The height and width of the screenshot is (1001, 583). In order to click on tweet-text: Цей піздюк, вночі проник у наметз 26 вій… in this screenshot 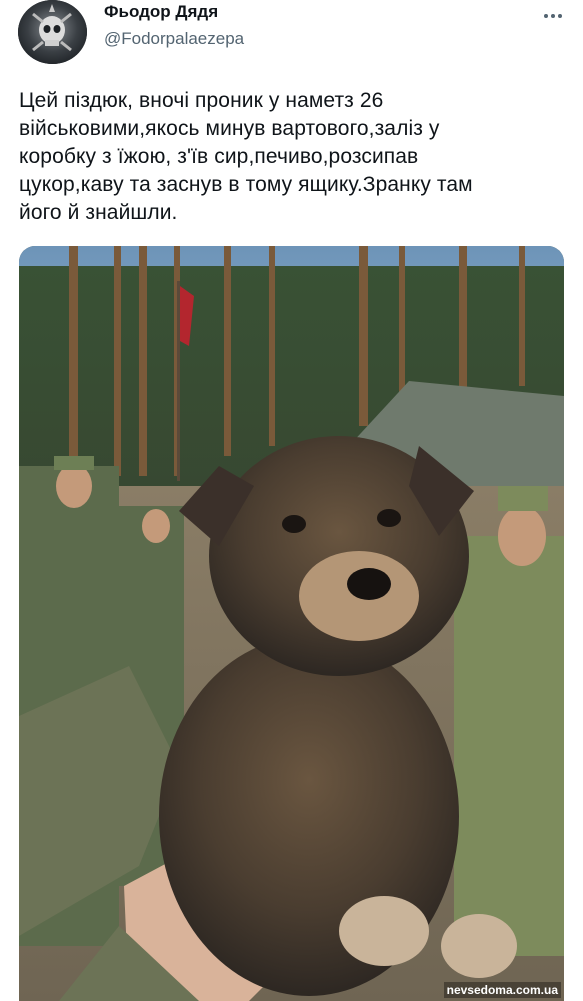, I will do `click(246, 156)`.